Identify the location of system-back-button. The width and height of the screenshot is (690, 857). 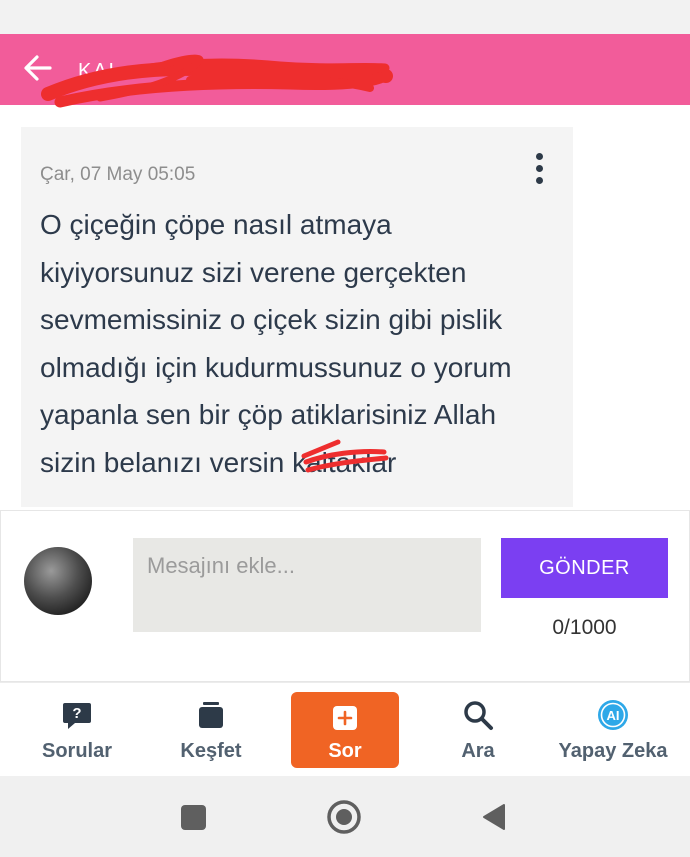
(493, 819).